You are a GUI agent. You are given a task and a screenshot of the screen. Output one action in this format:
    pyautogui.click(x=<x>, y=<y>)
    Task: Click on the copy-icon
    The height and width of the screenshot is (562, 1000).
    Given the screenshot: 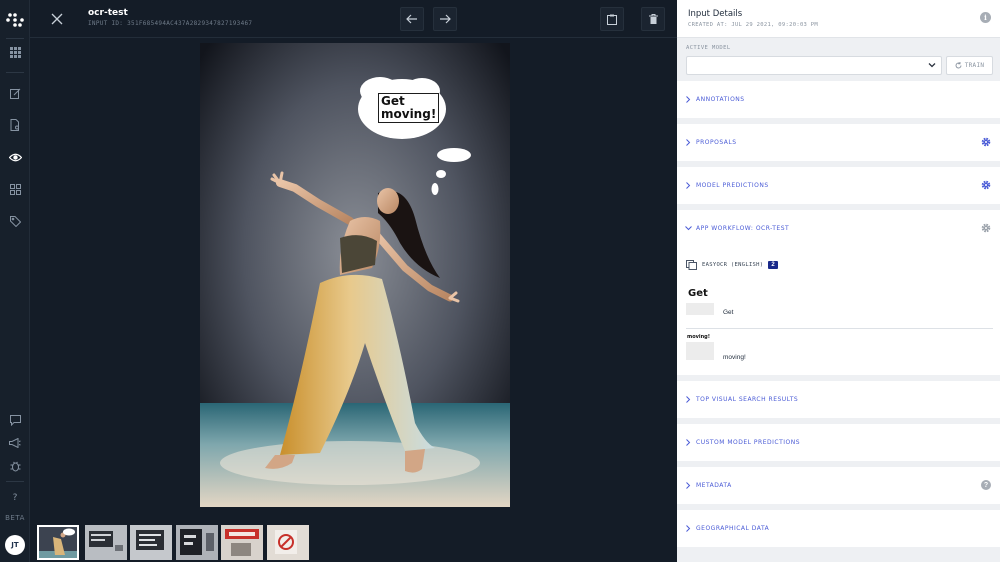 What is the action you would take?
    pyautogui.click(x=691, y=265)
    